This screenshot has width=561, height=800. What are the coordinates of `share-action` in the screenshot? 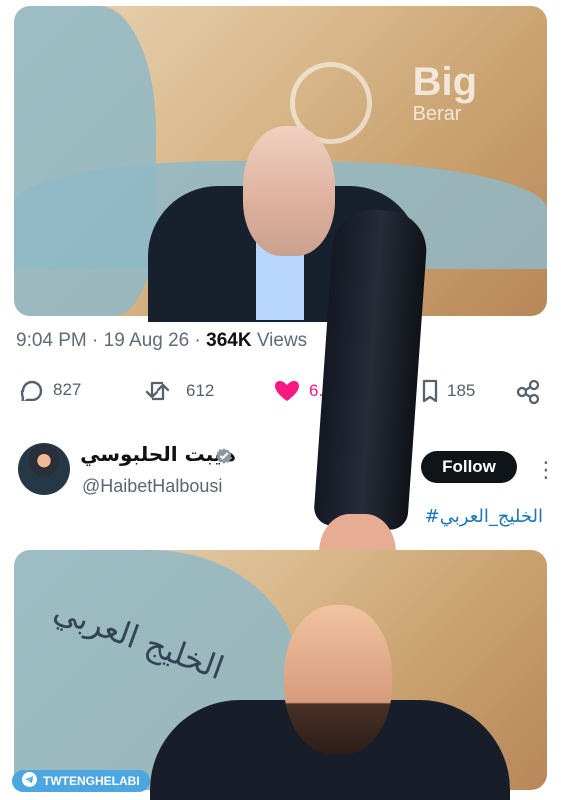 It's located at (528, 392).